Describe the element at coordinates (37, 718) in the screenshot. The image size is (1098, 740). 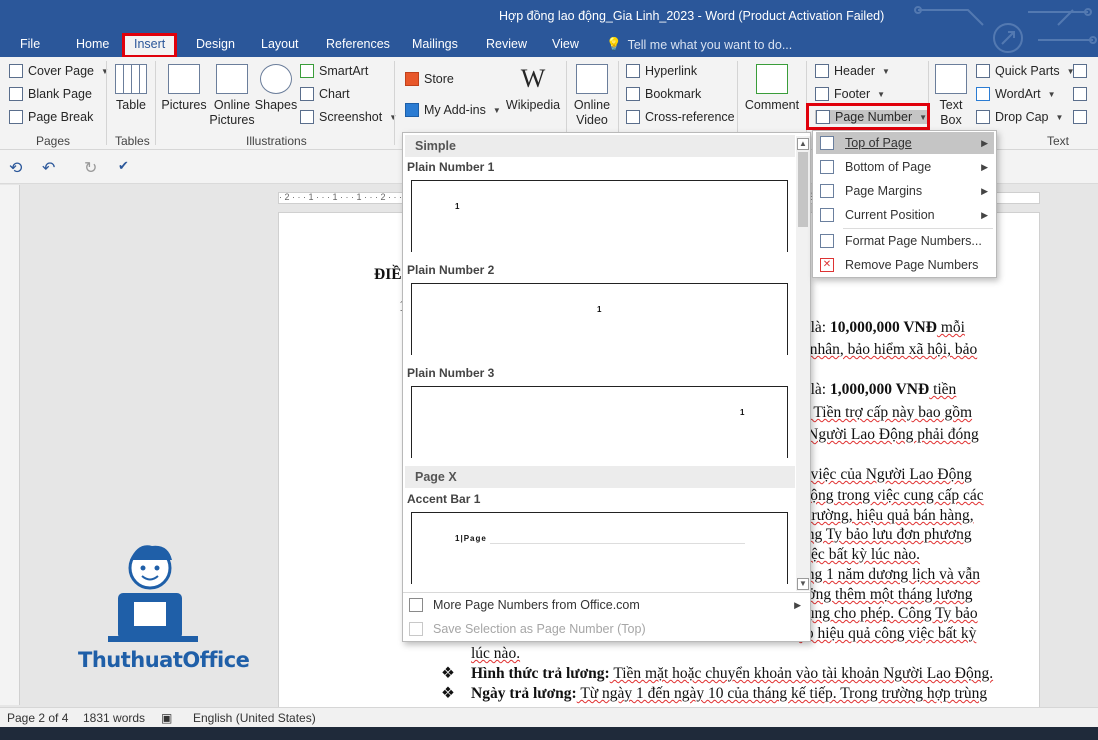
I see `page-count: Page 2 of 4` at that location.